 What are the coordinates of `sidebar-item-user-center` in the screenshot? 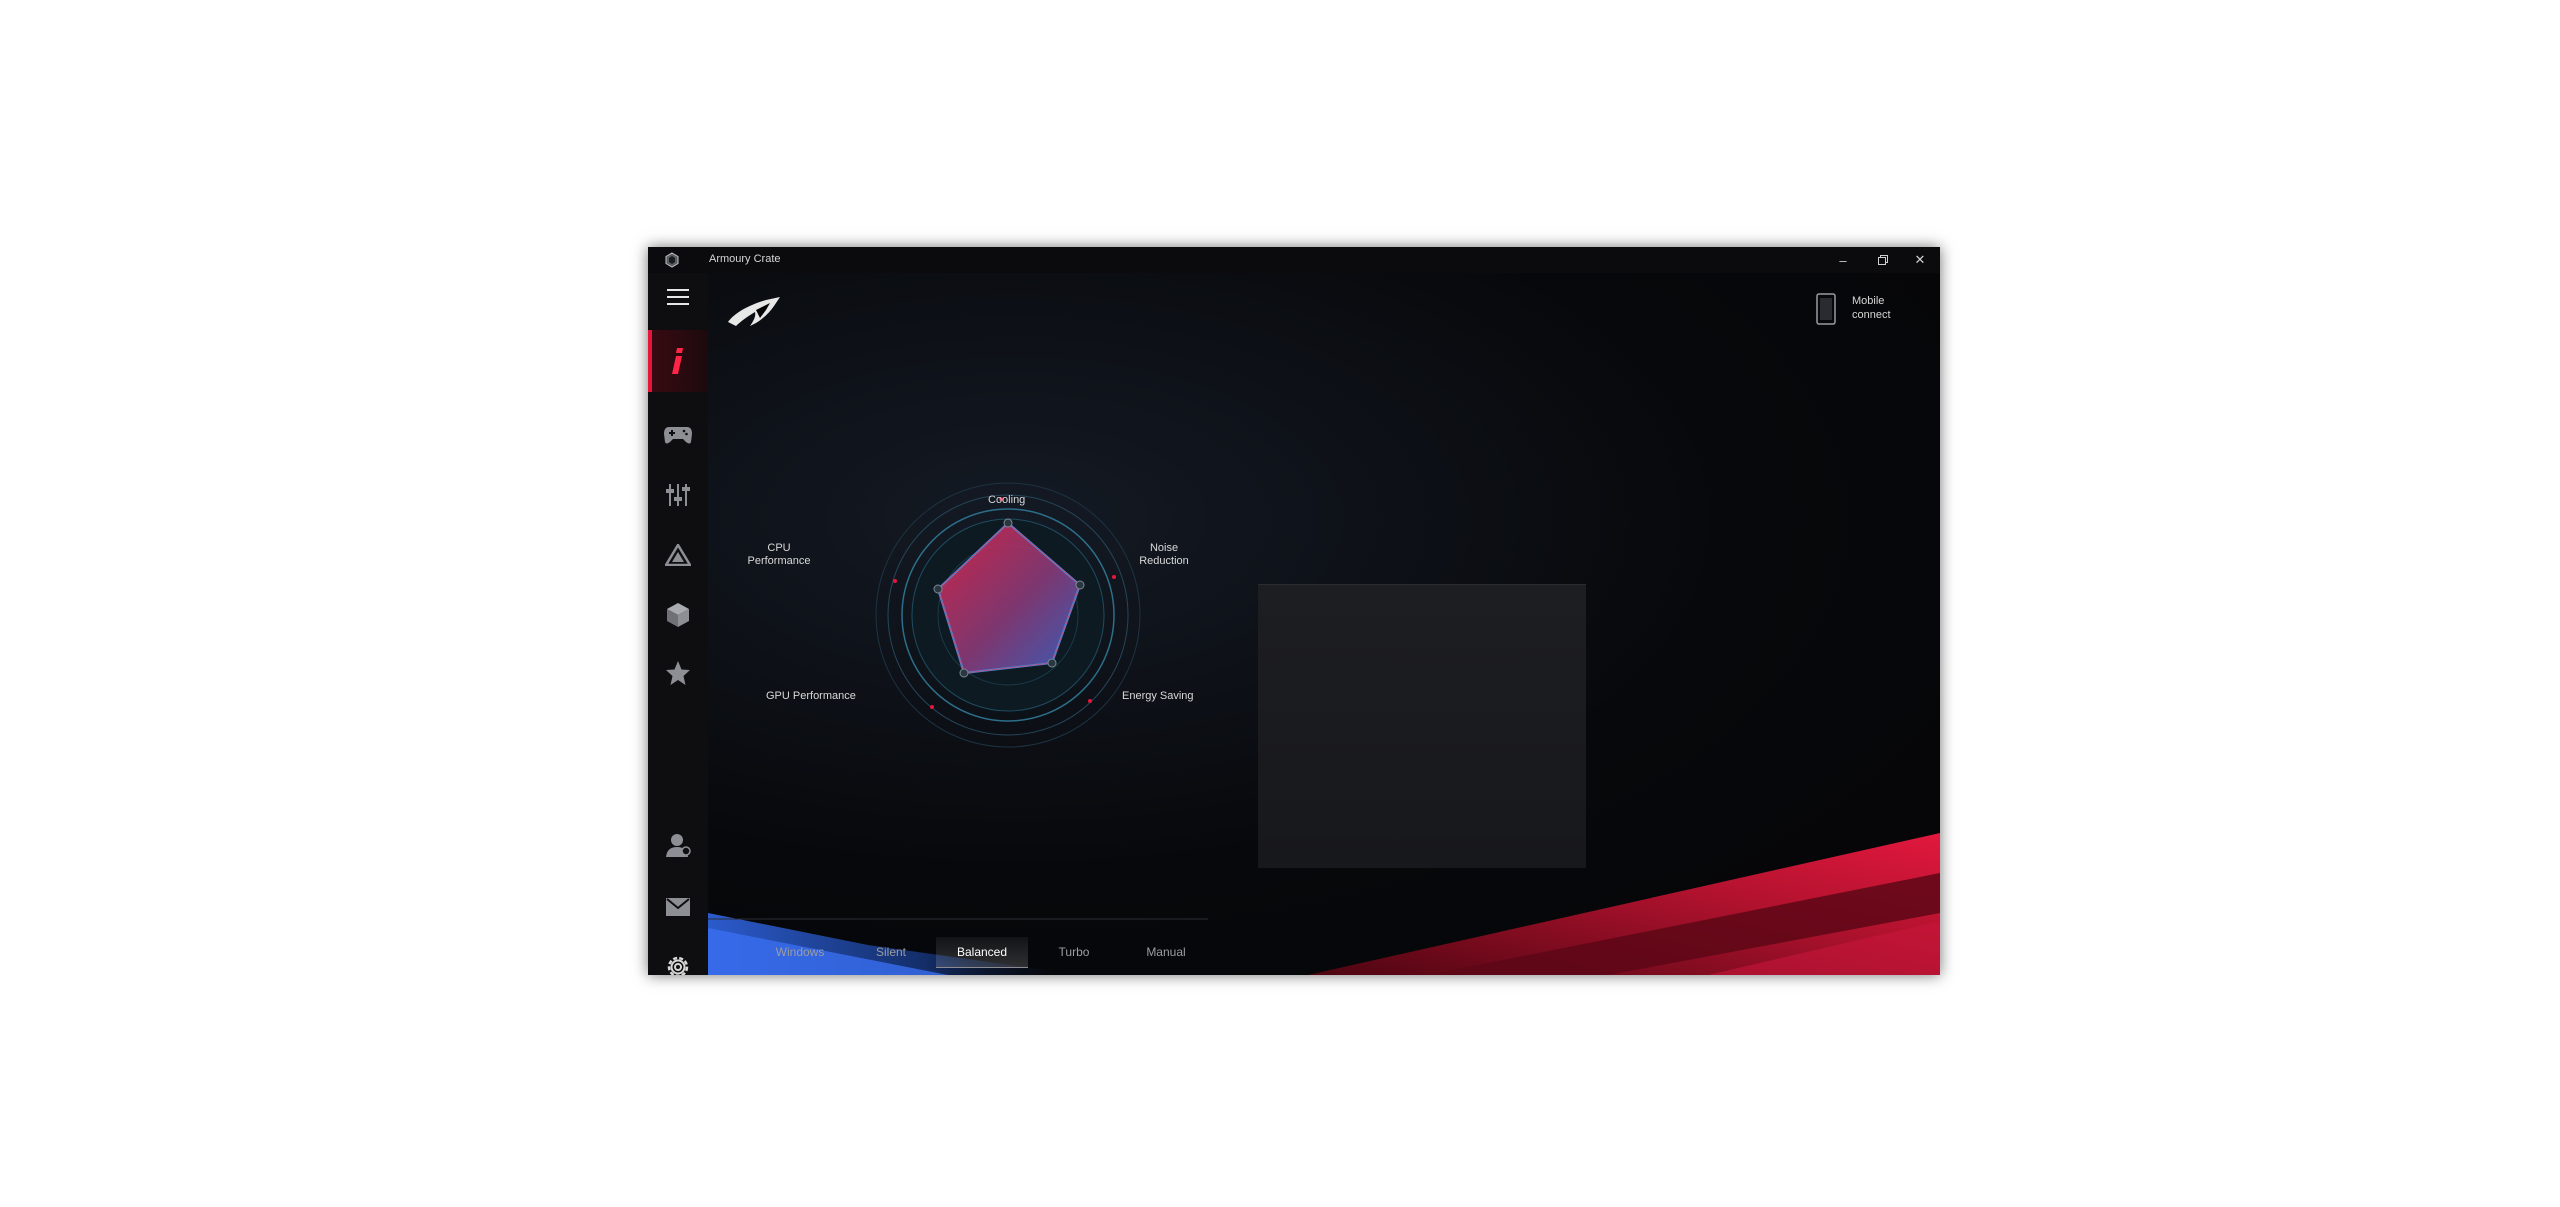 It's located at (678, 845).